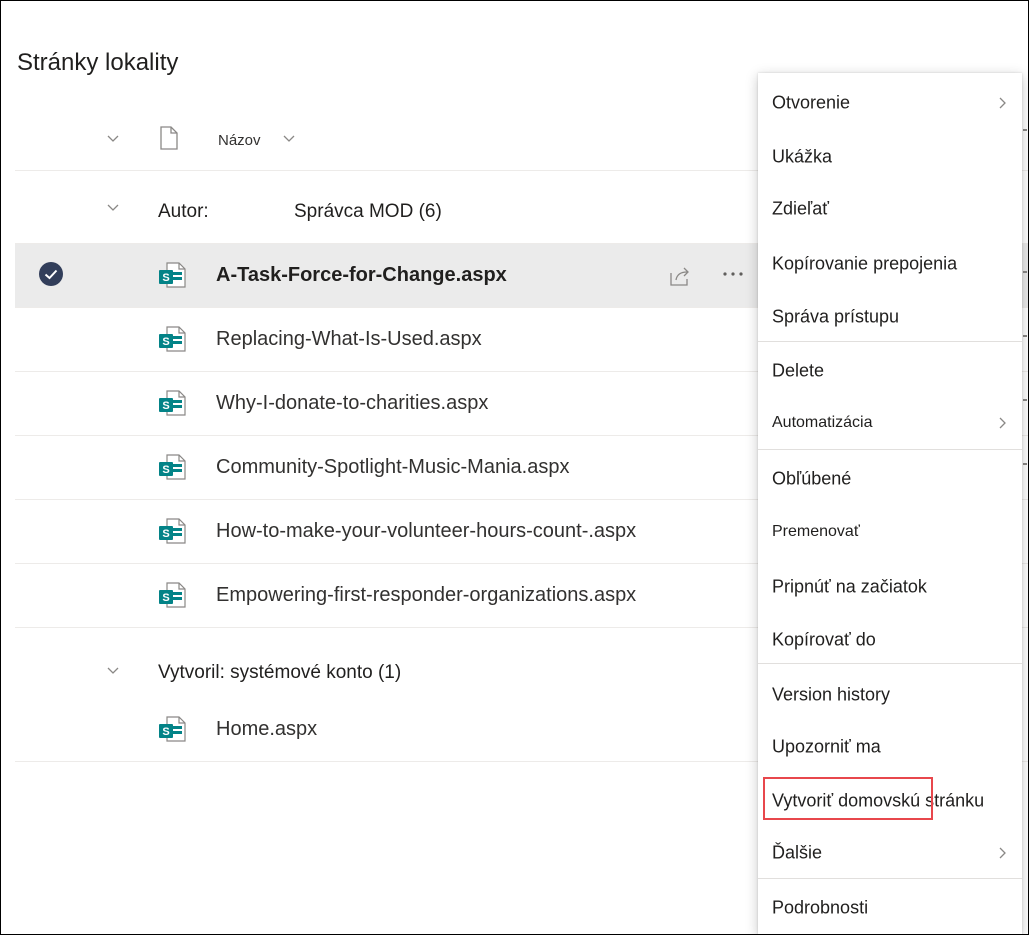 The height and width of the screenshot is (935, 1029). I want to click on group-label: Autor:, so click(183, 211).